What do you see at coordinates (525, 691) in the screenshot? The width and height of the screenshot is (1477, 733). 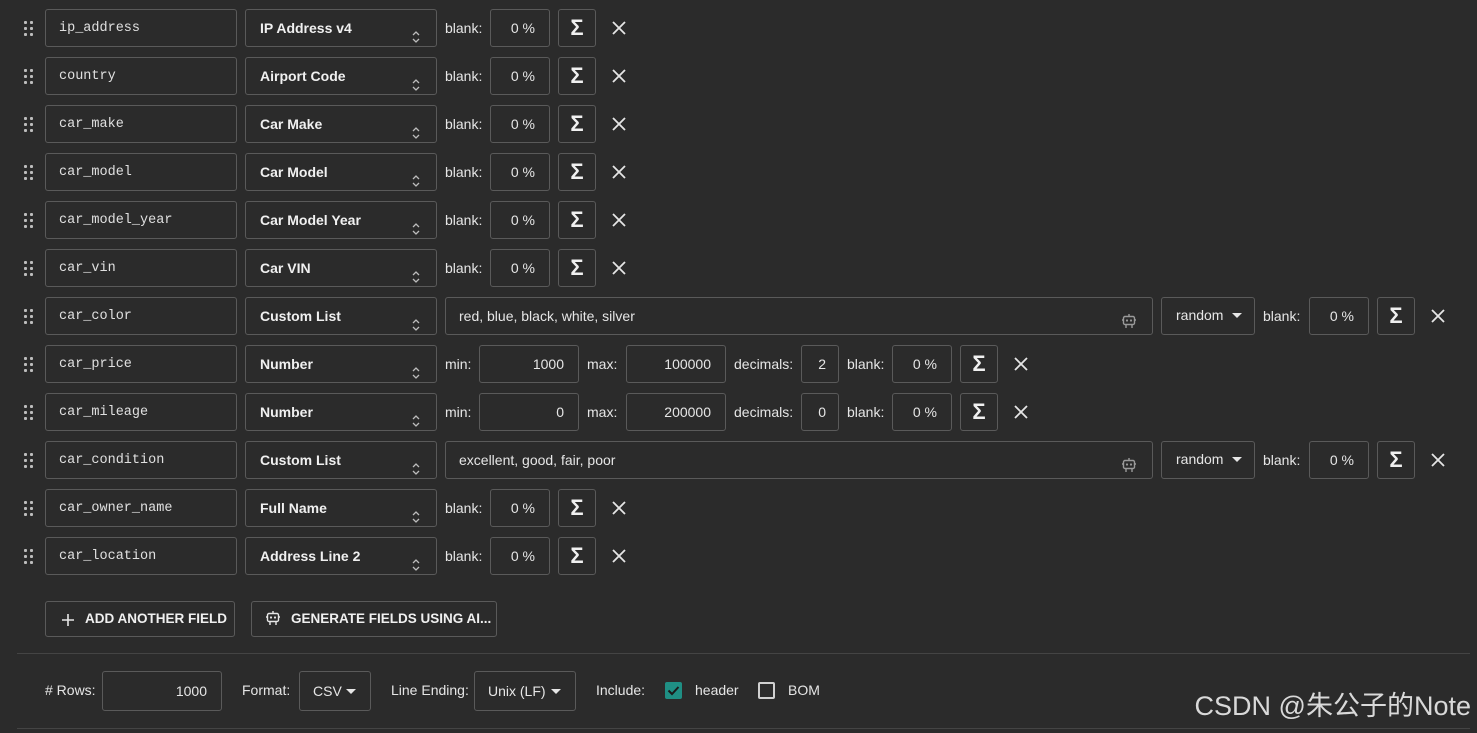 I see `line-ending-select: Unix (LF)` at bounding box center [525, 691].